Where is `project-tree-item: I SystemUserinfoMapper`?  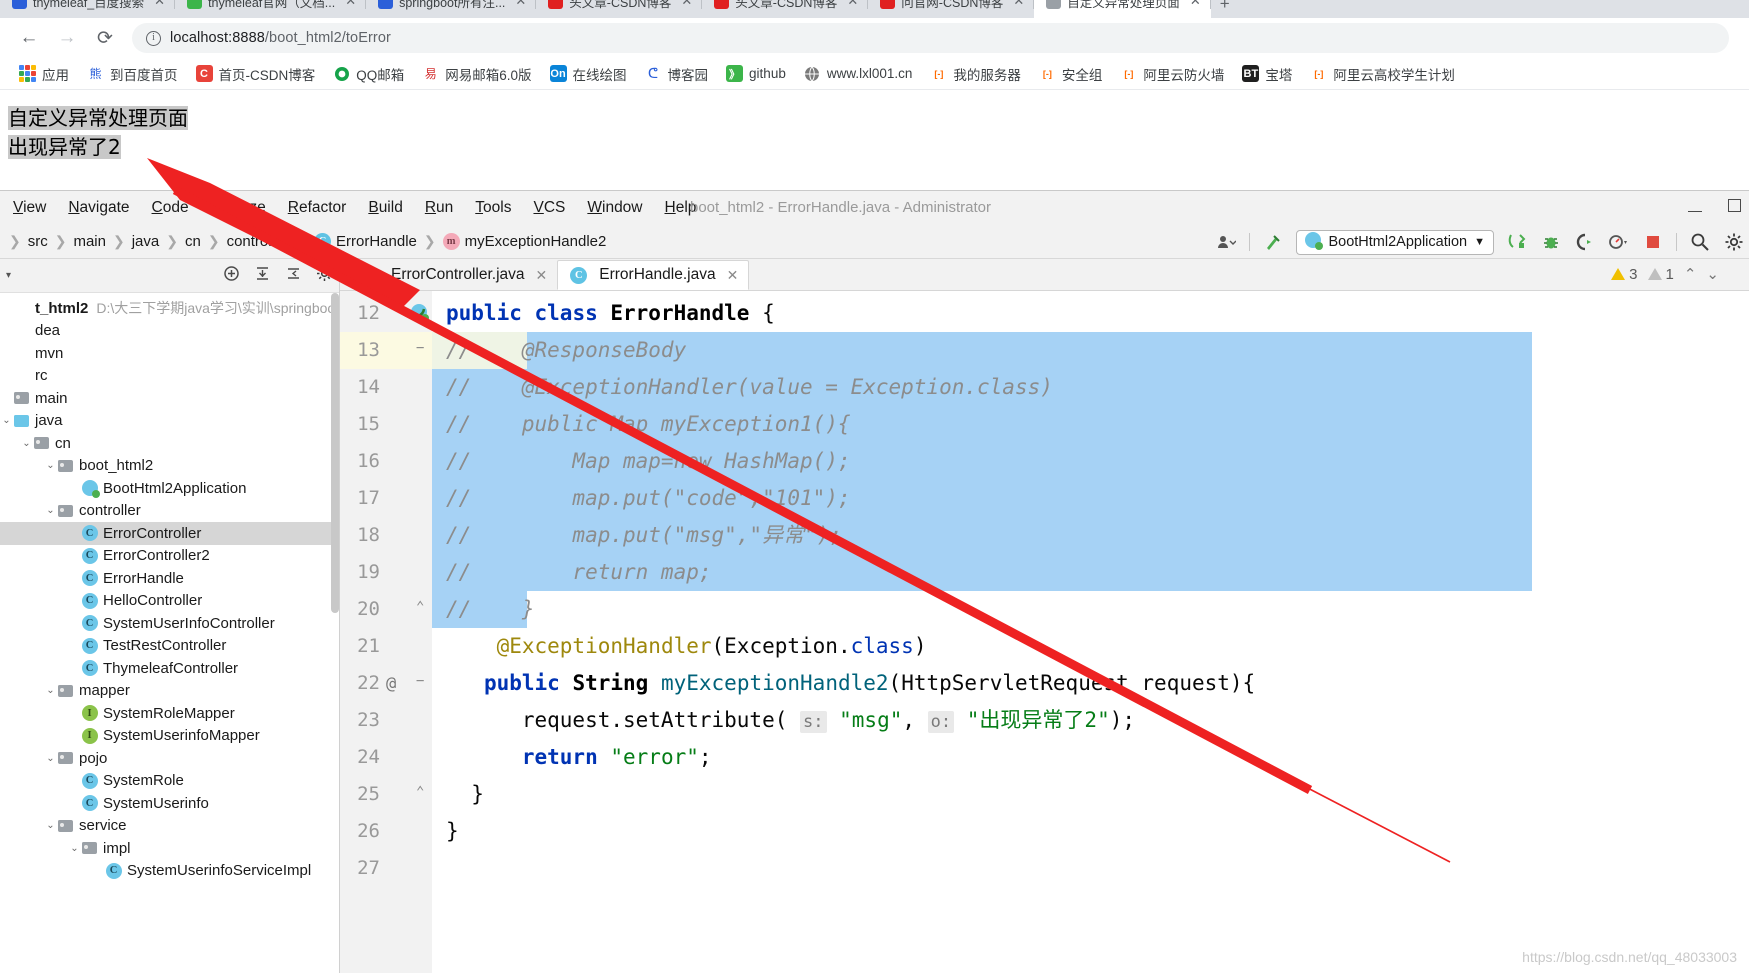 project-tree-item: I SystemUserinfoMapper is located at coordinates (169, 736).